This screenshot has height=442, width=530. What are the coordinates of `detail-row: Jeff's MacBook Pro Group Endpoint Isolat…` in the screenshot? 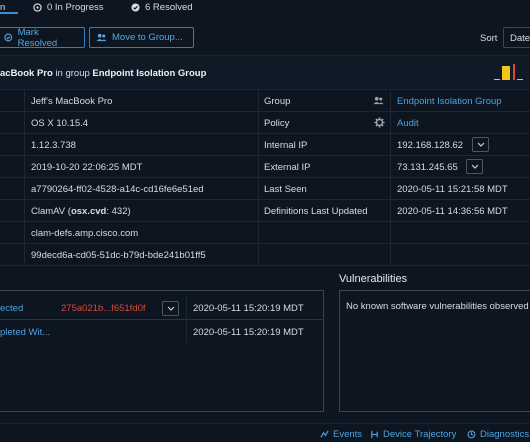 It's located at (265, 101).